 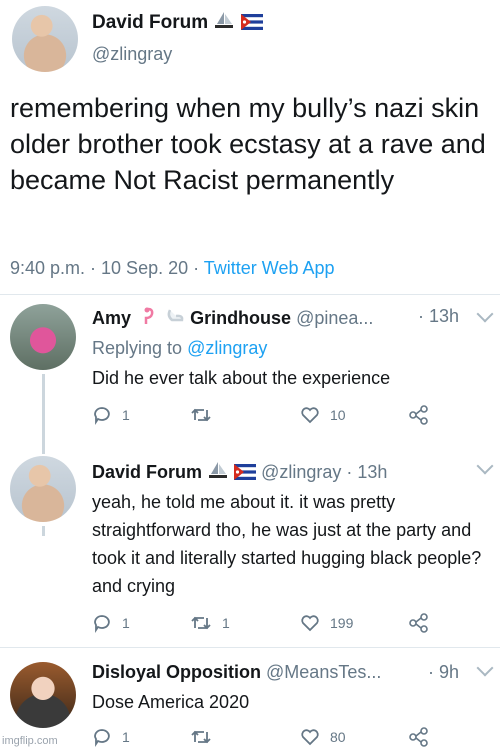 What do you see at coordinates (323, 737) in the screenshot?
I see `like-button: 80` at bounding box center [323, 737].